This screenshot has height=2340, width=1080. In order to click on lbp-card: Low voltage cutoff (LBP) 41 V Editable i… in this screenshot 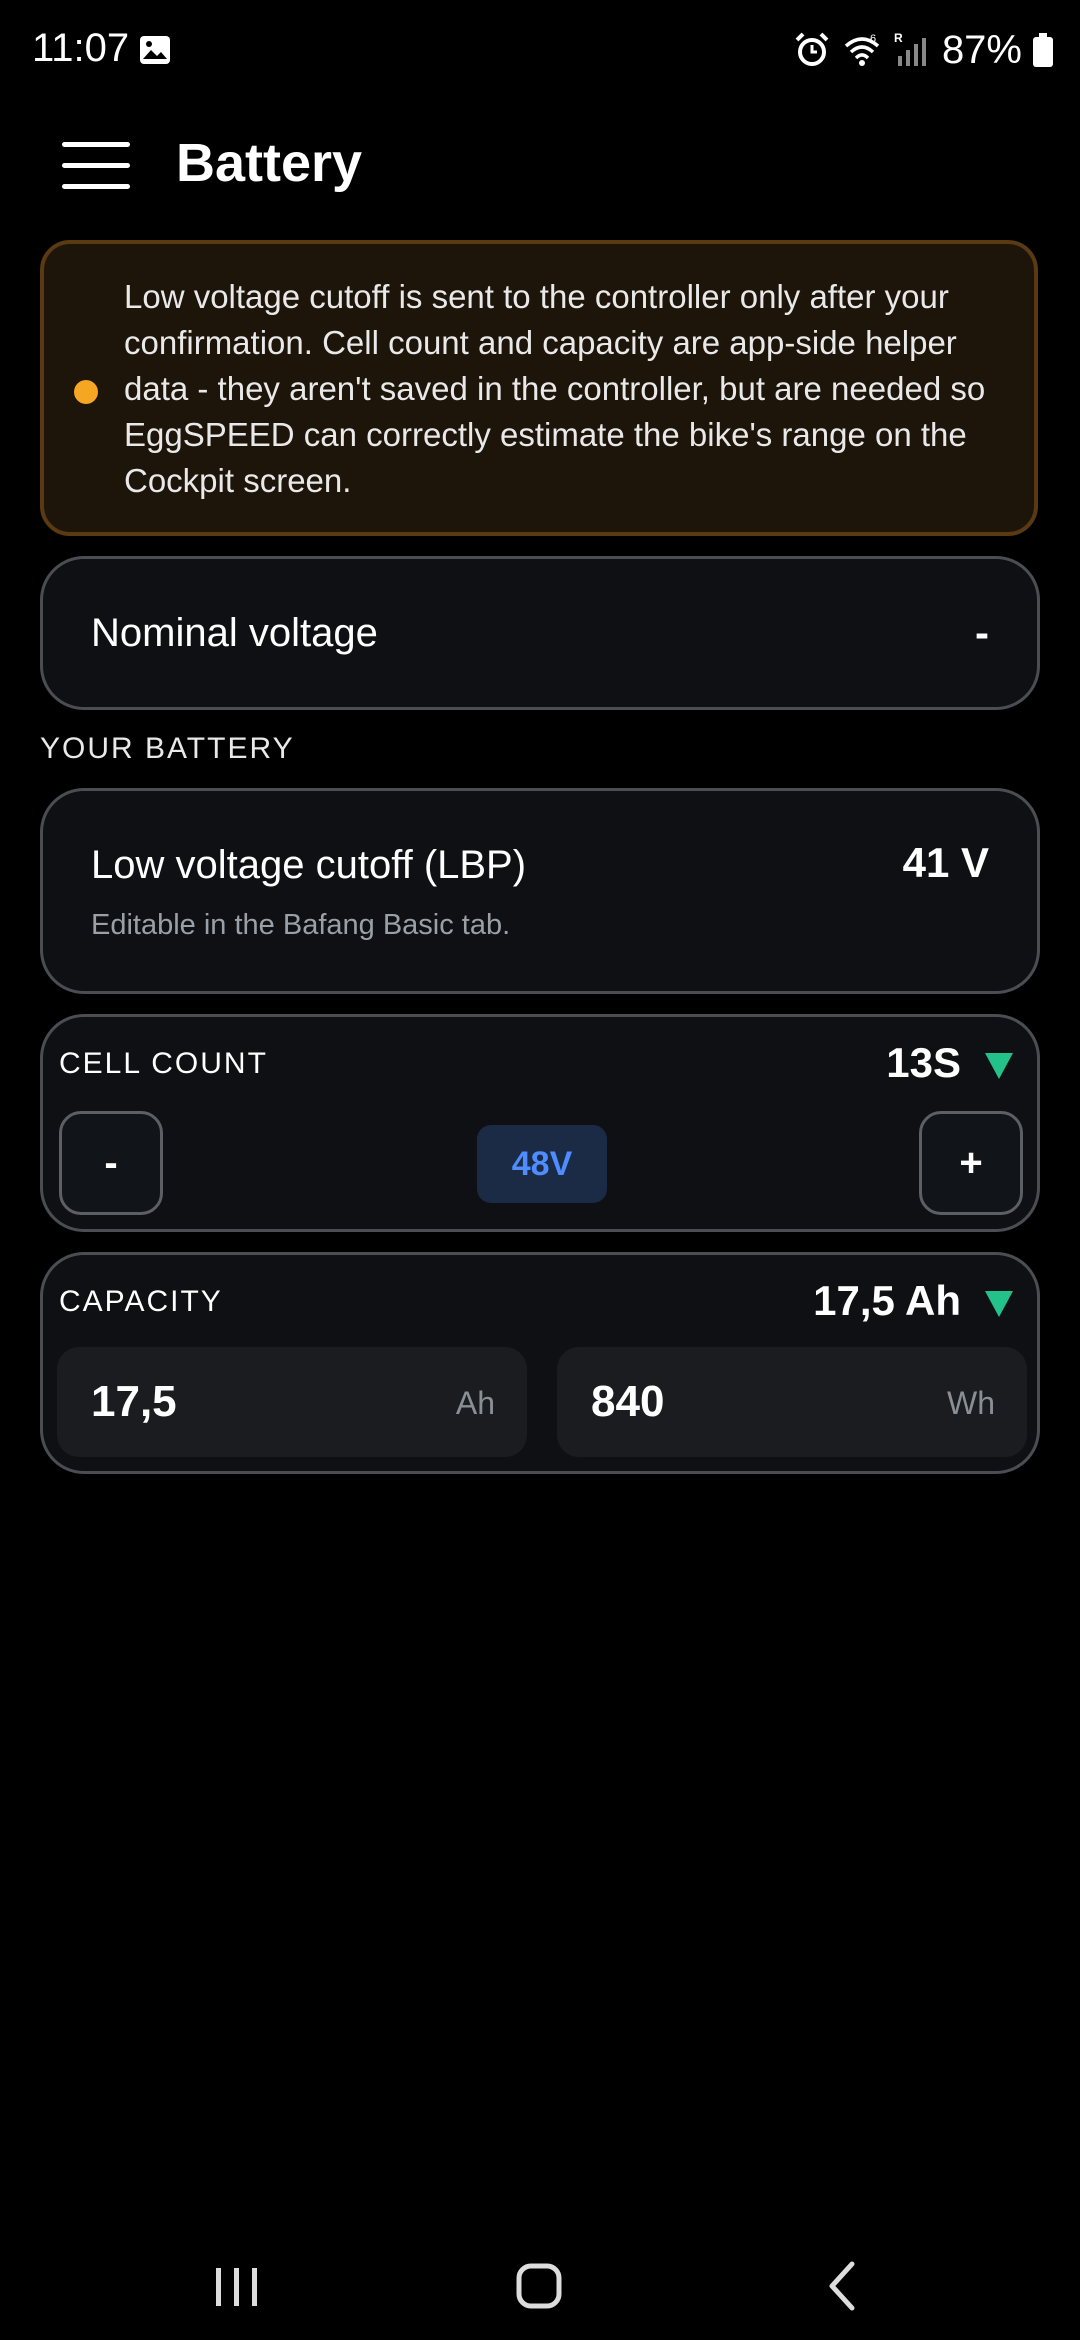, I will do `click(540, 891)`.